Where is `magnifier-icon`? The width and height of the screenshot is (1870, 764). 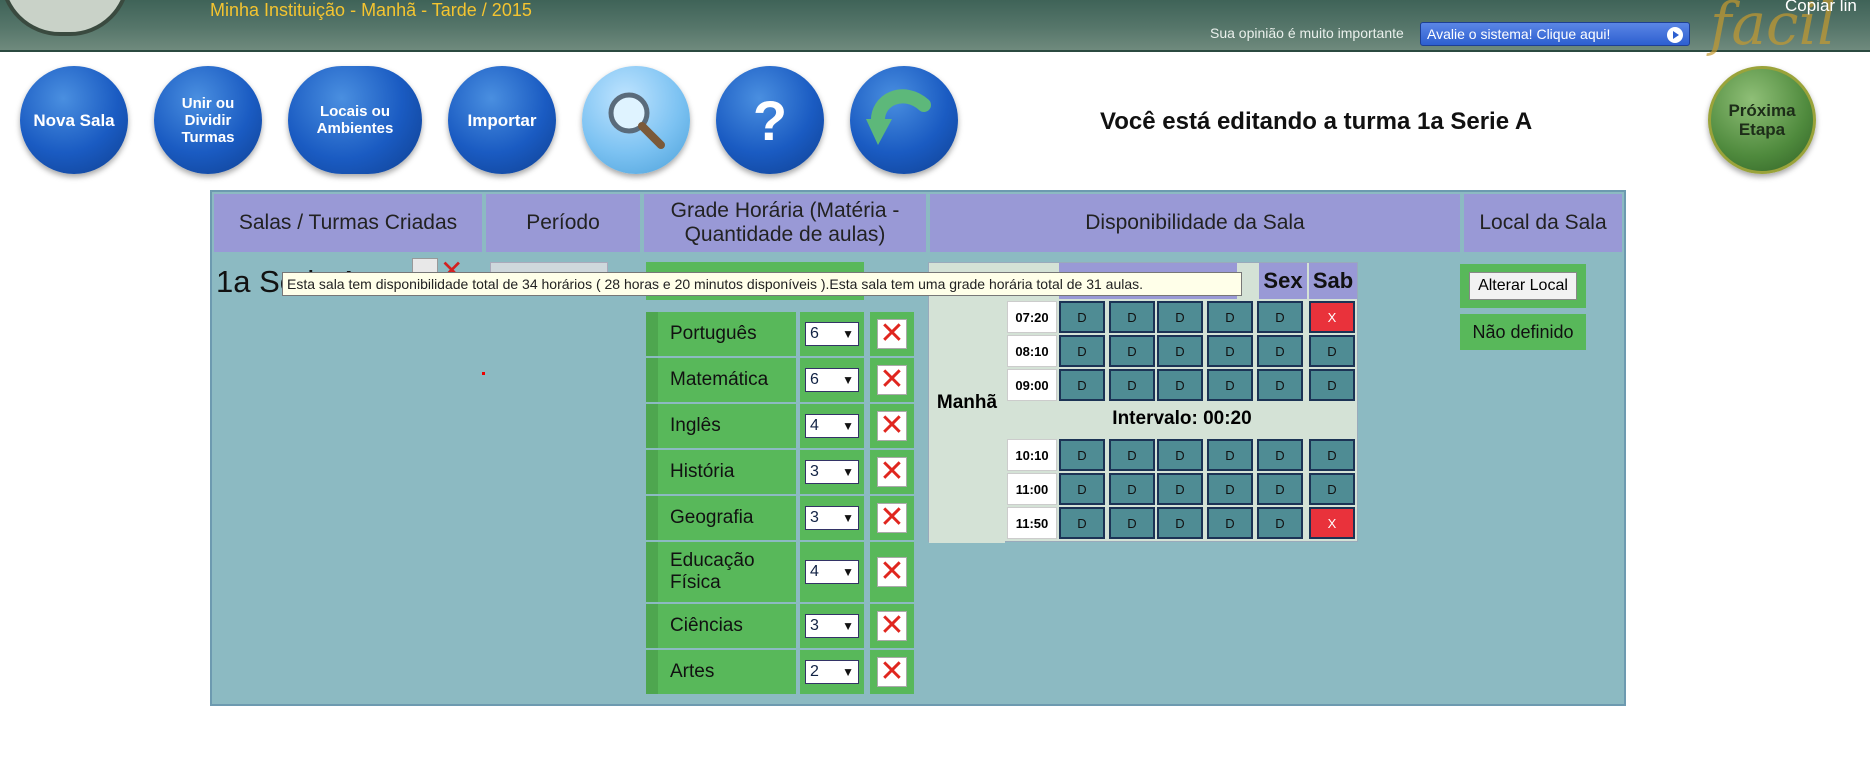
magnifier-icon is located at coordinates (636, 120).